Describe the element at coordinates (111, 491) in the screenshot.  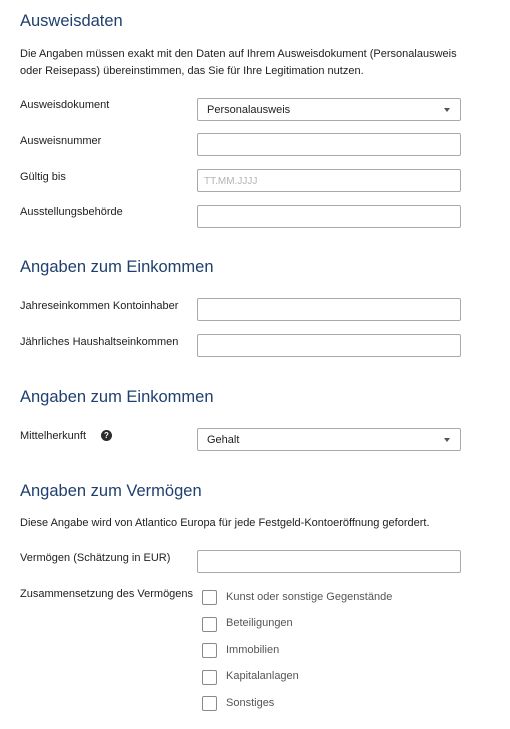
I see `section-title-vermoegen: Angaben zum Vermögen` at that location.